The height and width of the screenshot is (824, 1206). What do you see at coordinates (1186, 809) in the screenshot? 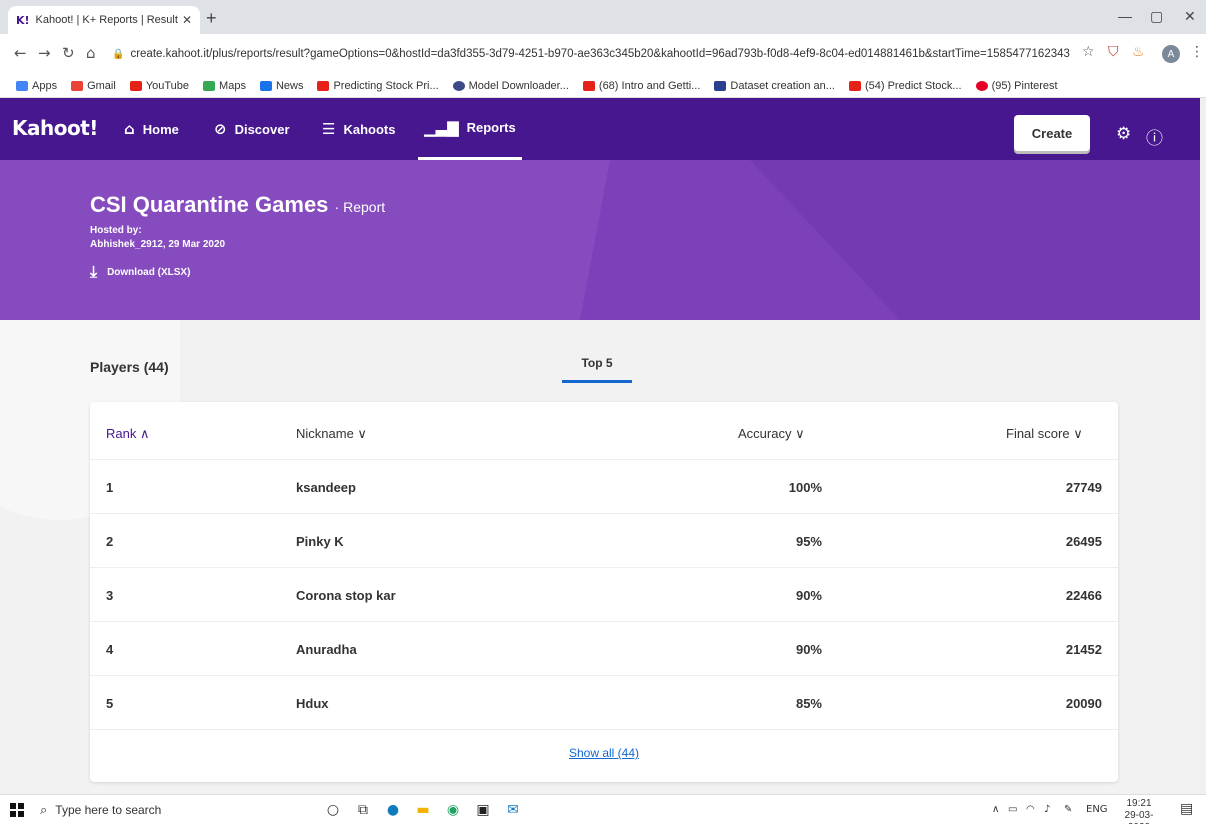
I see `notification-icon: ▤` at bounding box center [1186, 809].